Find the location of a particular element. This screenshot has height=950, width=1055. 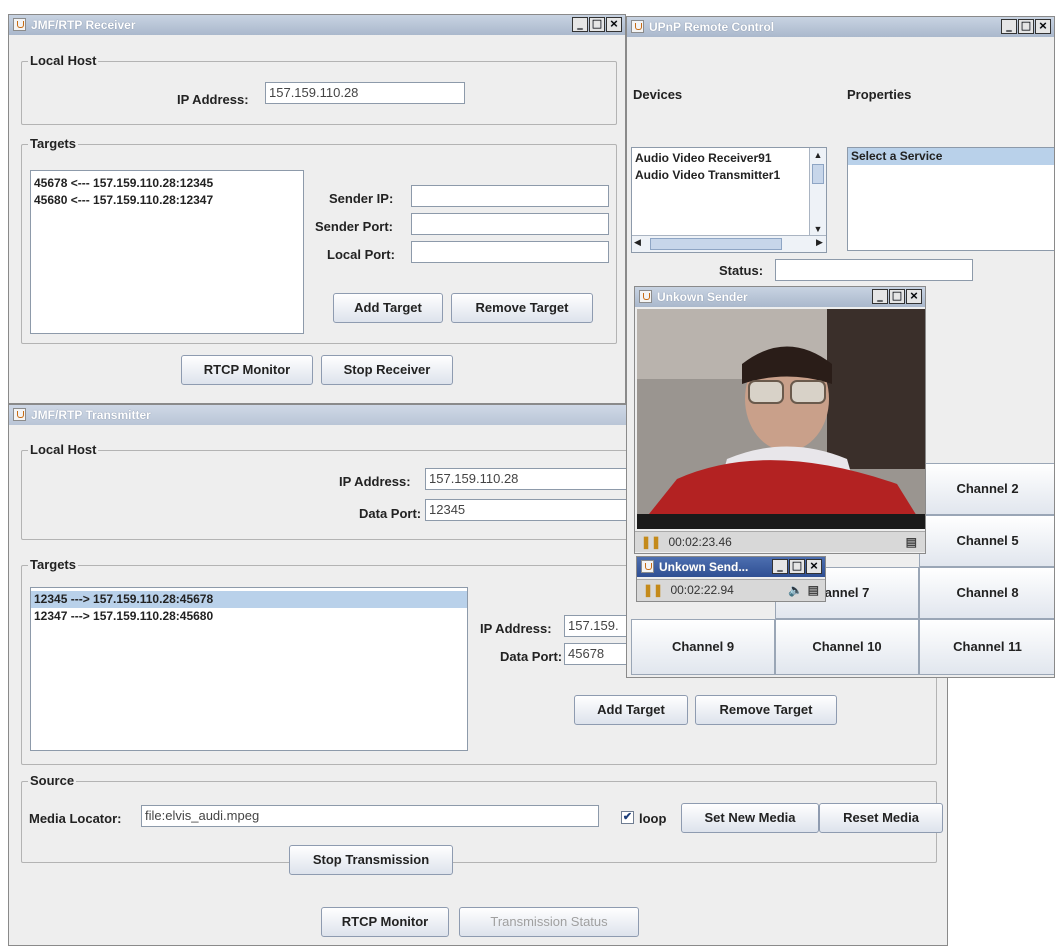

service-list: Select a Service is located at coordinates (950, 199).